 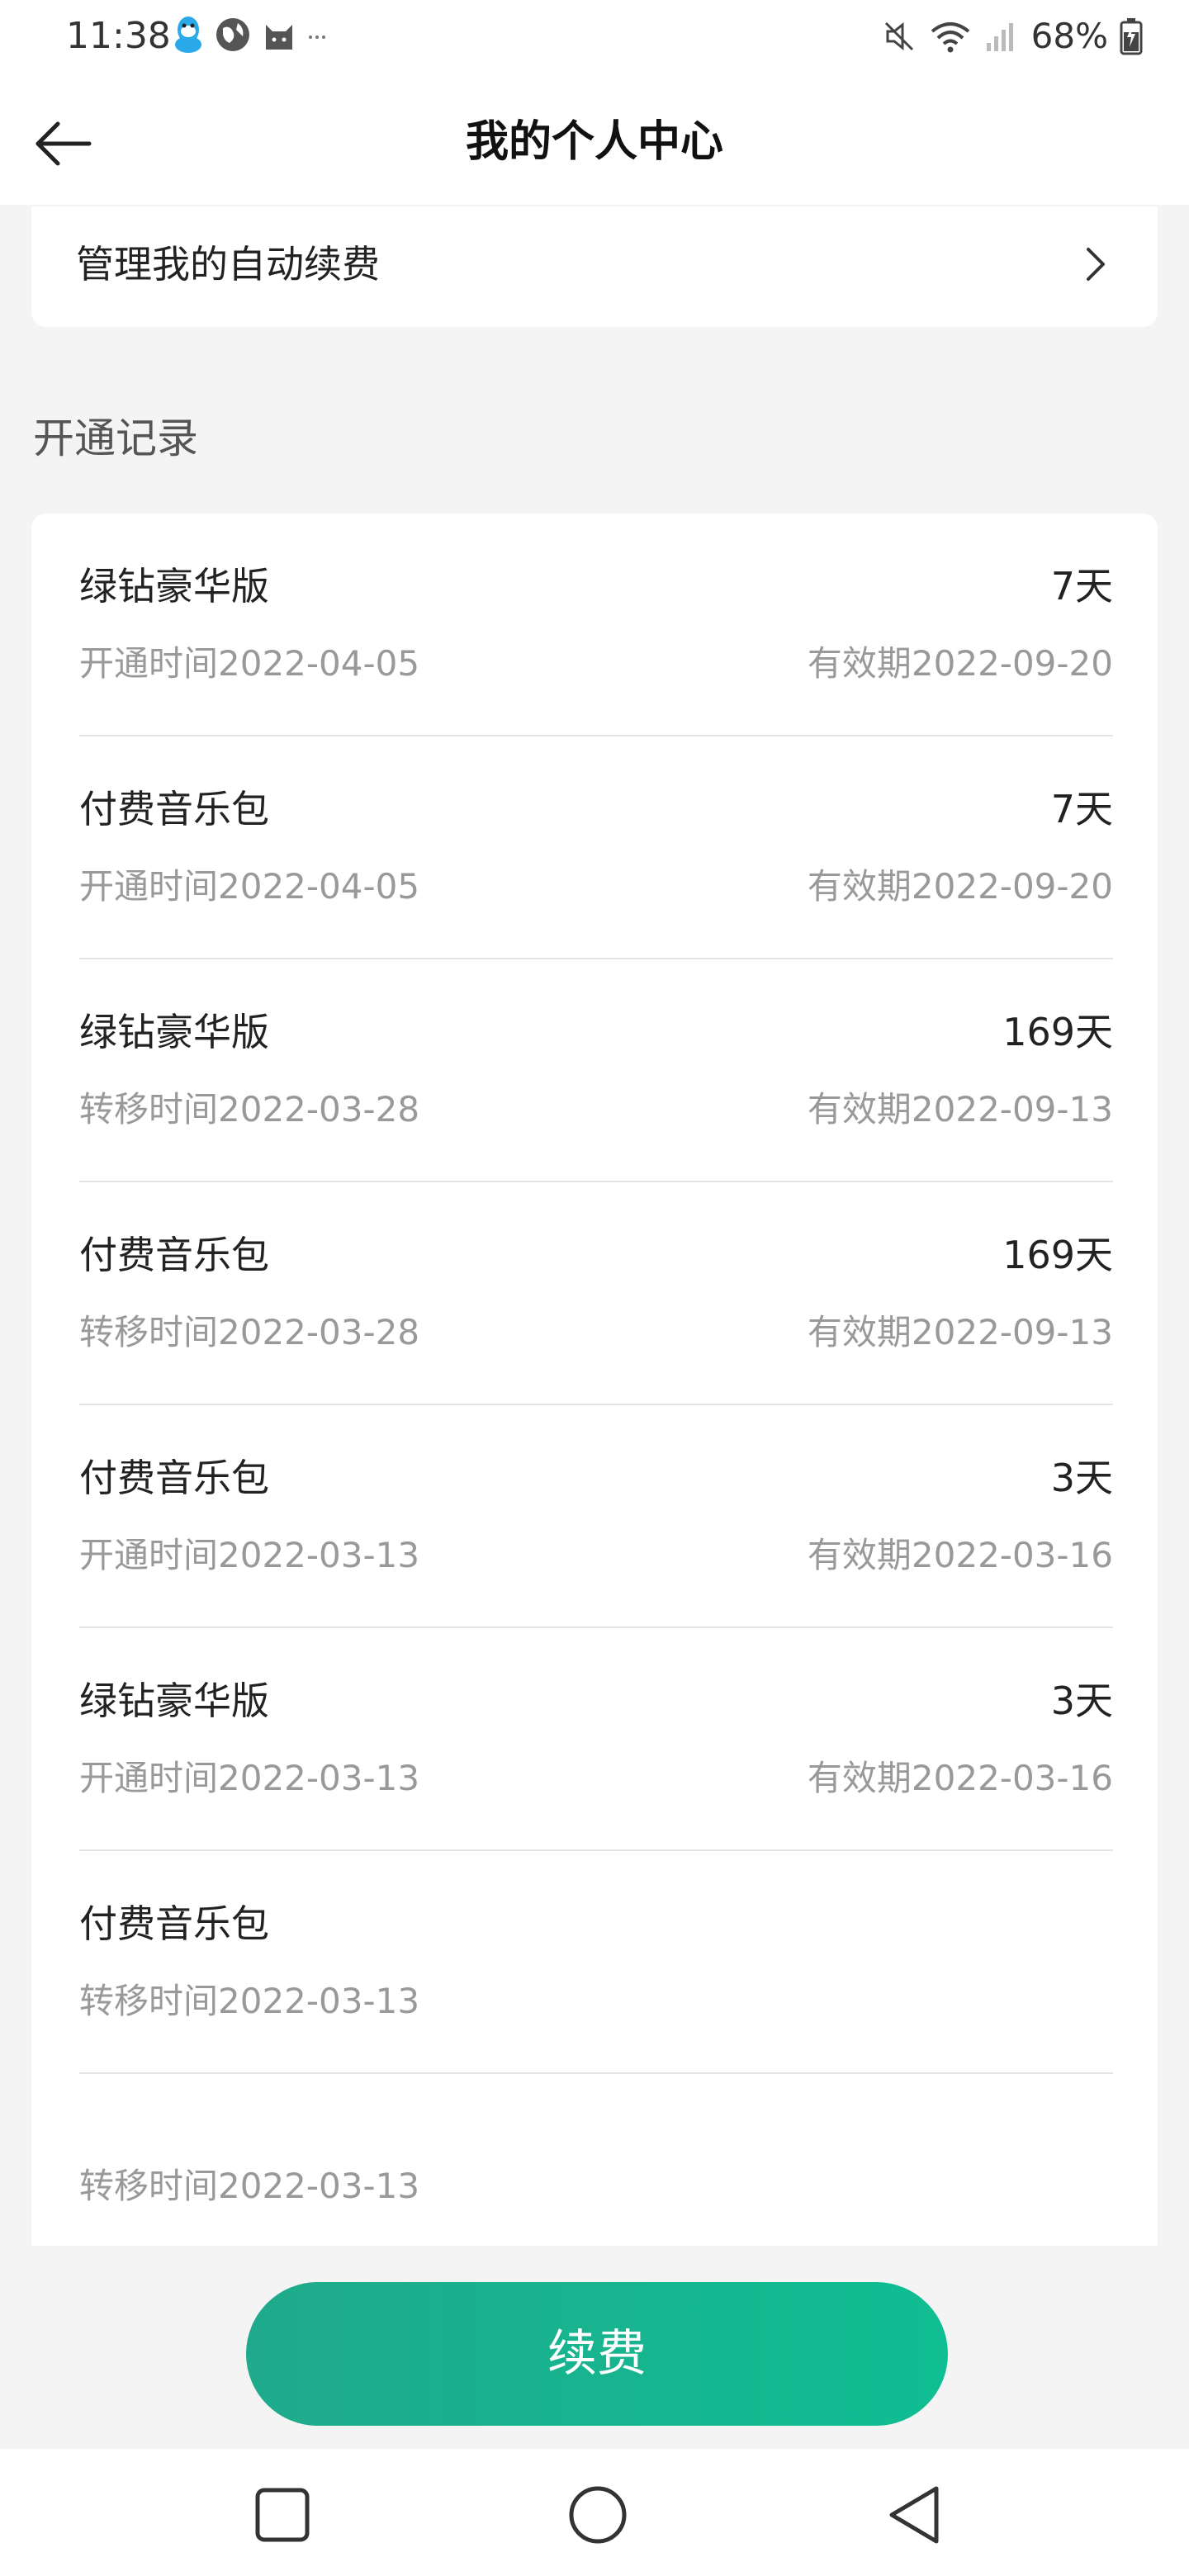 What do you see at coordinates (596, 1516) in the screenshot?
I see `record-item: 付费音乐包 3天 开通时间2022-03-13 有效期2022-03-16` at bounding box center [596, 1516].